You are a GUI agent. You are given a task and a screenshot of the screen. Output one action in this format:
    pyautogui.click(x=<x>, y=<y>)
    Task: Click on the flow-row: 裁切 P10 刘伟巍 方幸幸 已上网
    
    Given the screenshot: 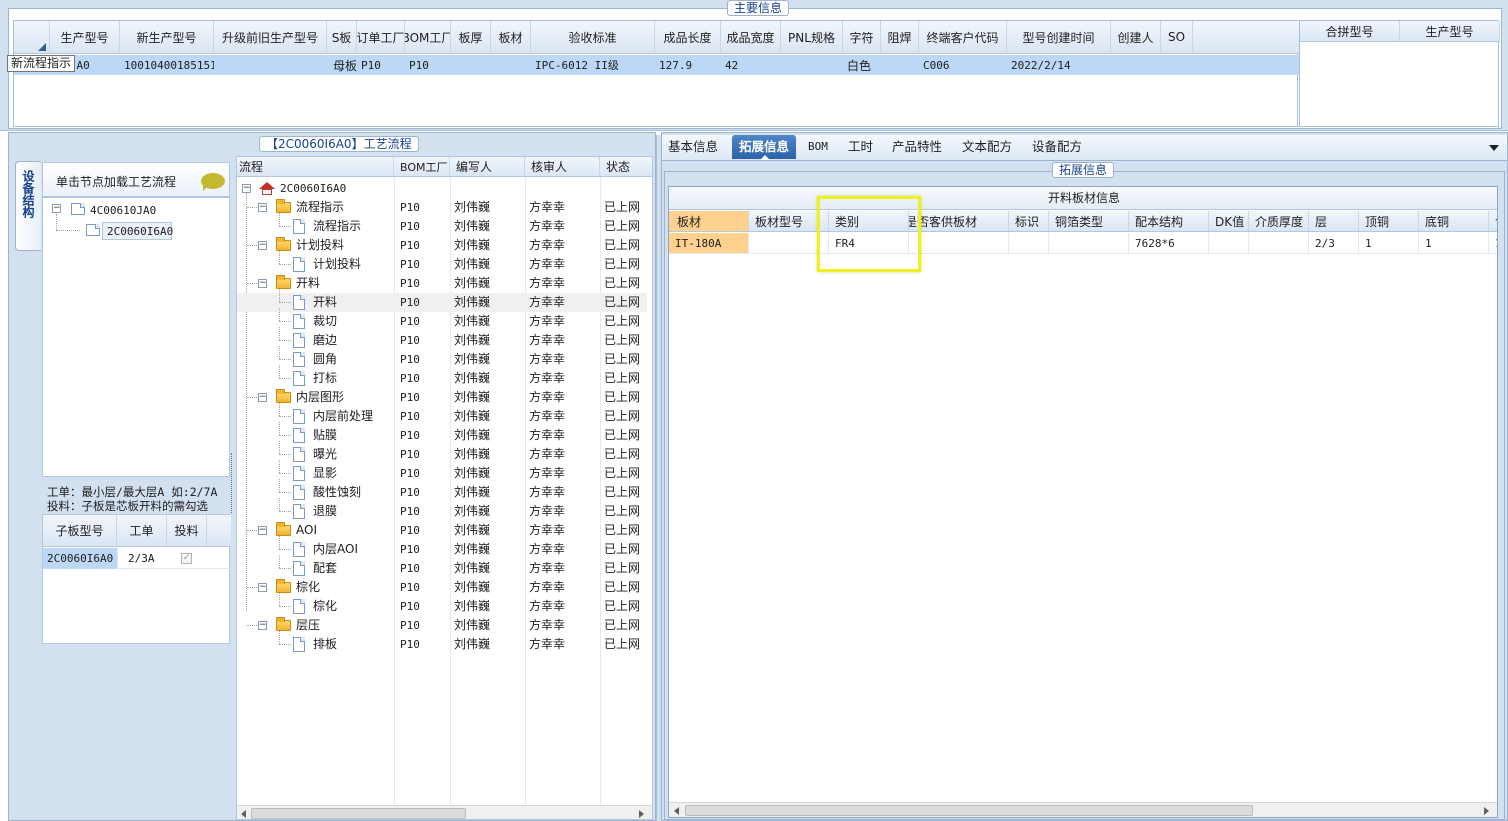 What is the action you would take?
    pyautogui.click(x=442, y=319)
    